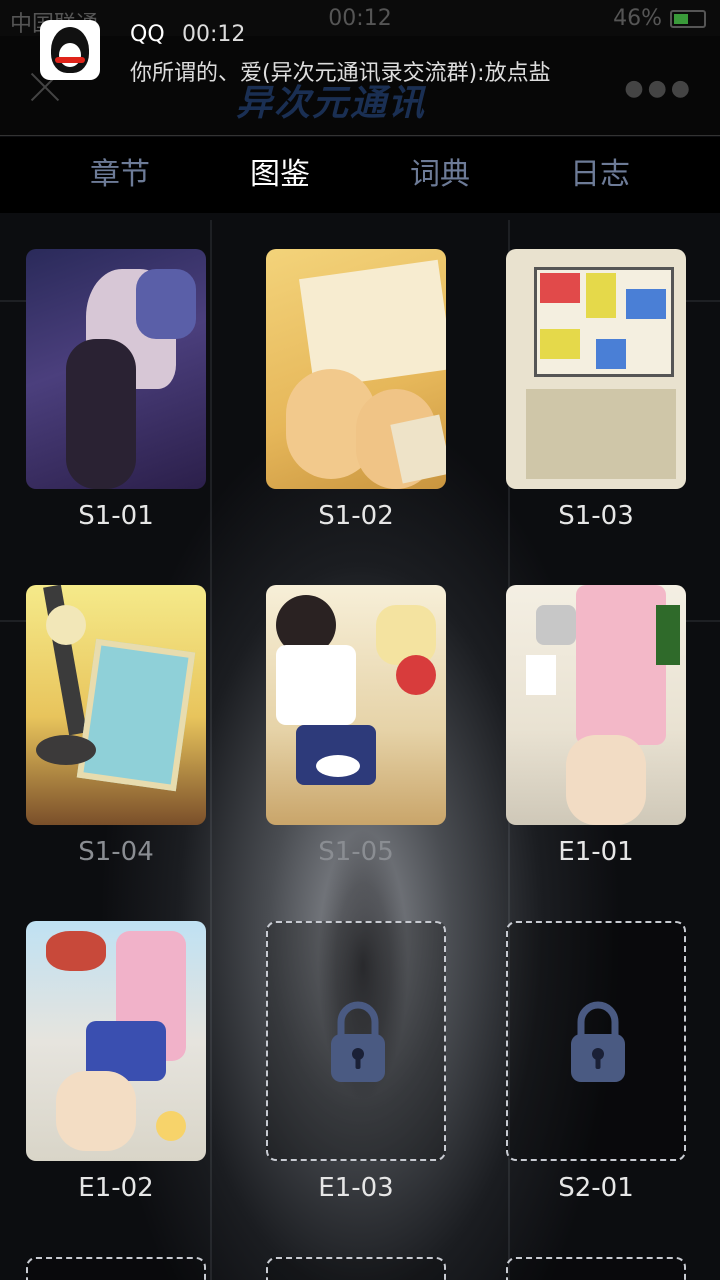  I want to click on notification-message: 你所谓的、爱(异次元通讯录交流群):放点盐, so click(340, 73).